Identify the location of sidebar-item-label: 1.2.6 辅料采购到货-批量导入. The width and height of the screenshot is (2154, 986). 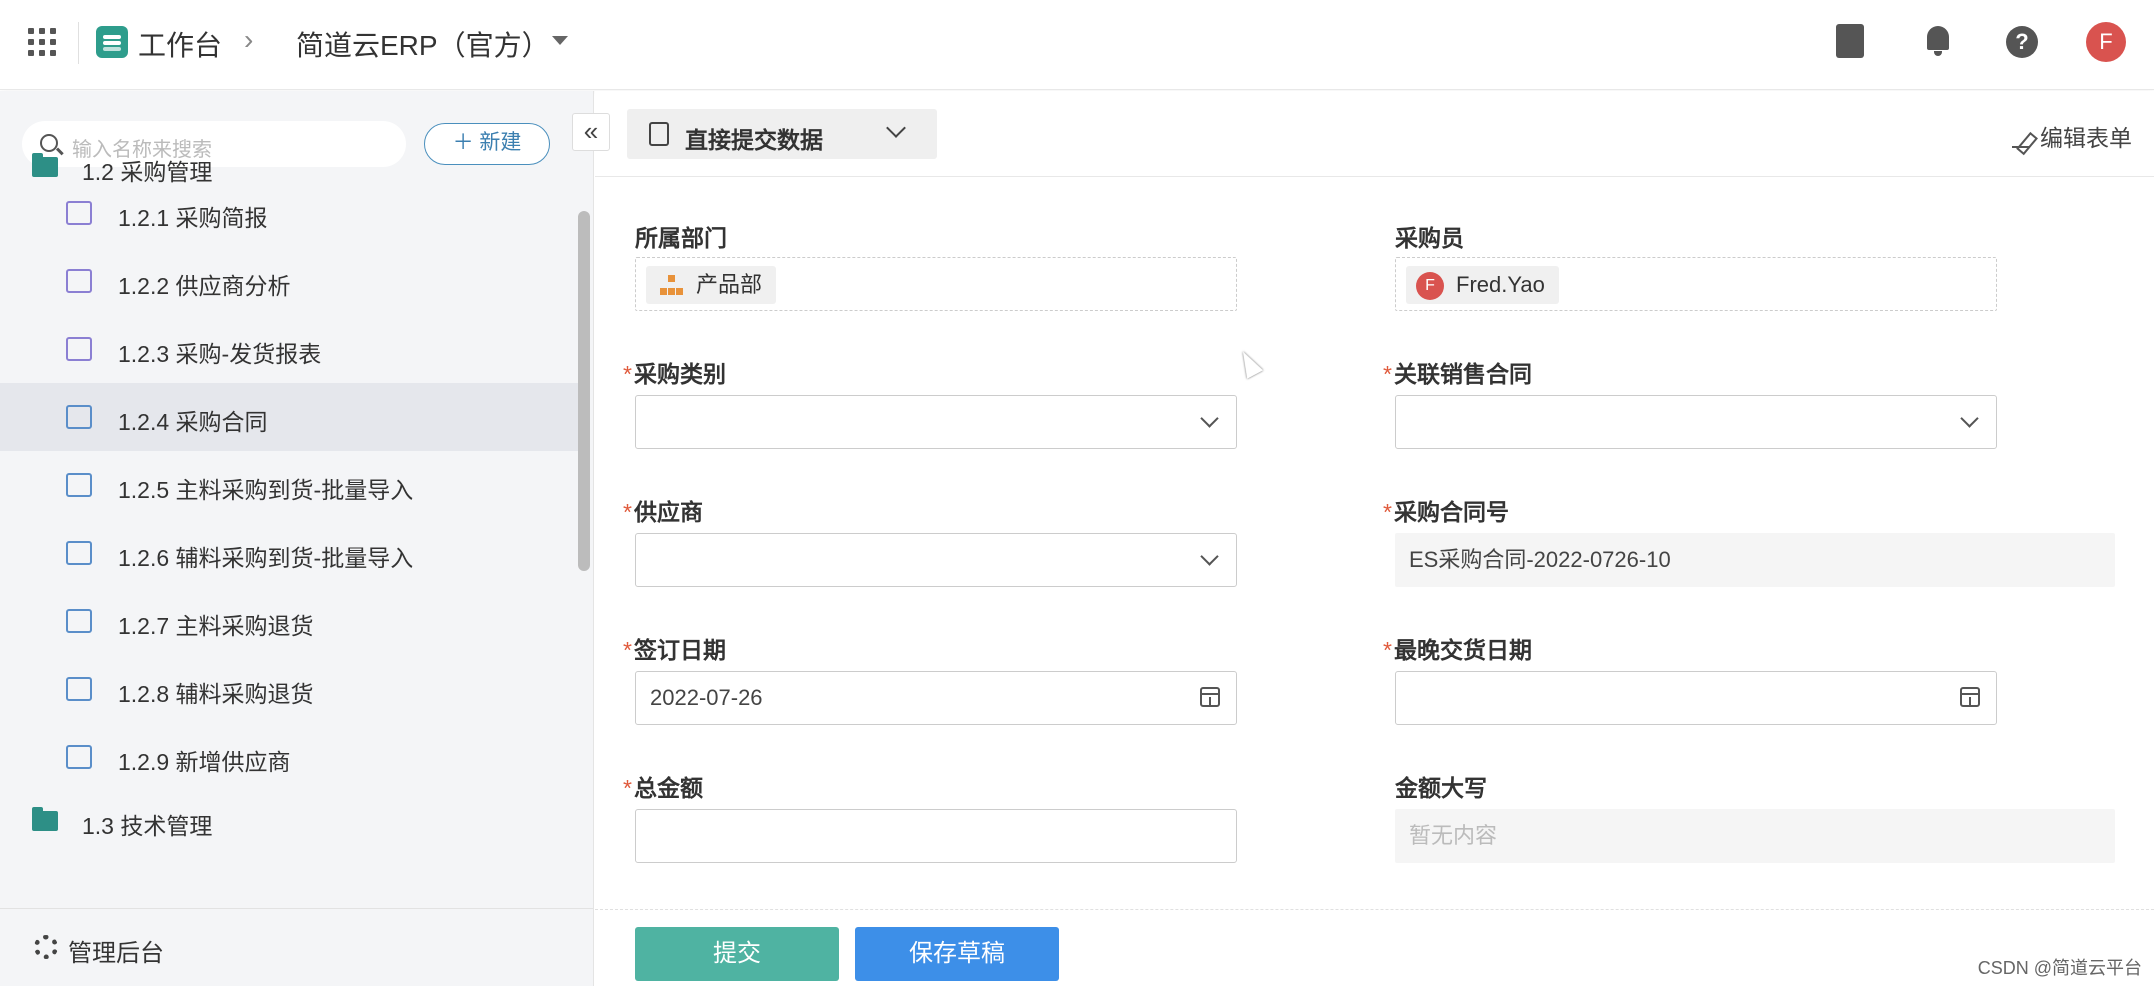
(266, 558).